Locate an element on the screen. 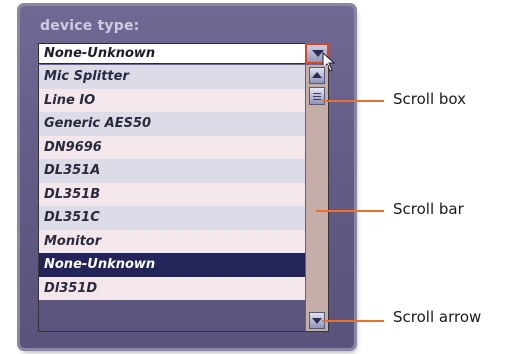 The image size is (512, 354). callout-scroll-bar: Scroll bar is located at coordinates (428, 209).